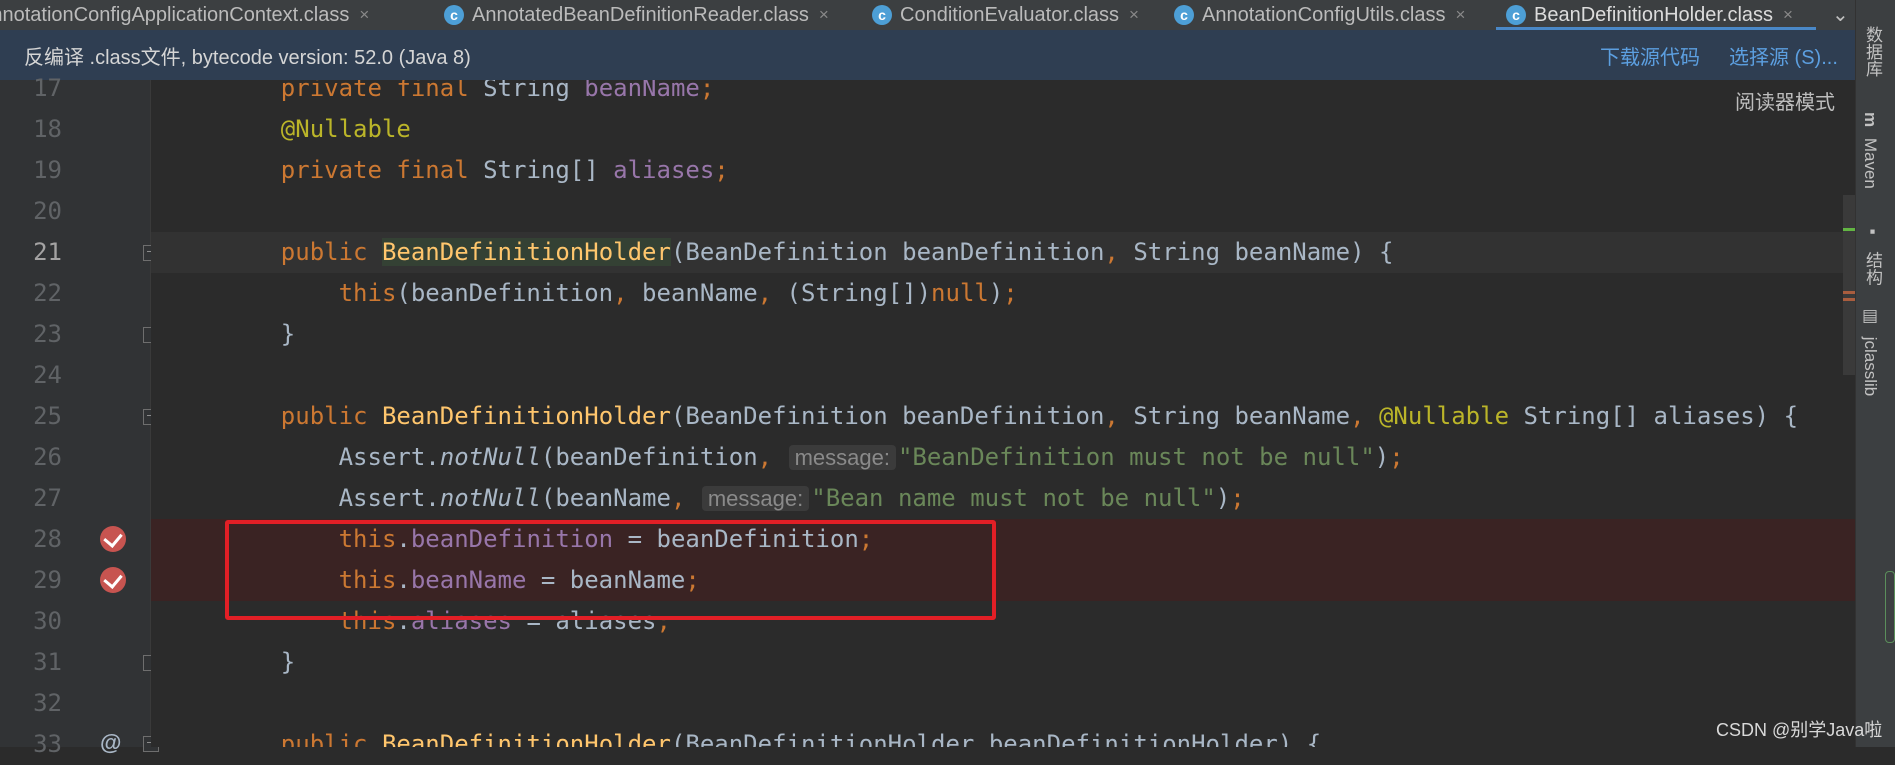  What do you see at coordinates (1870, 366) in the screenshot?
I see `tool-label: jclasslib` at bounding box center [1870, 366].